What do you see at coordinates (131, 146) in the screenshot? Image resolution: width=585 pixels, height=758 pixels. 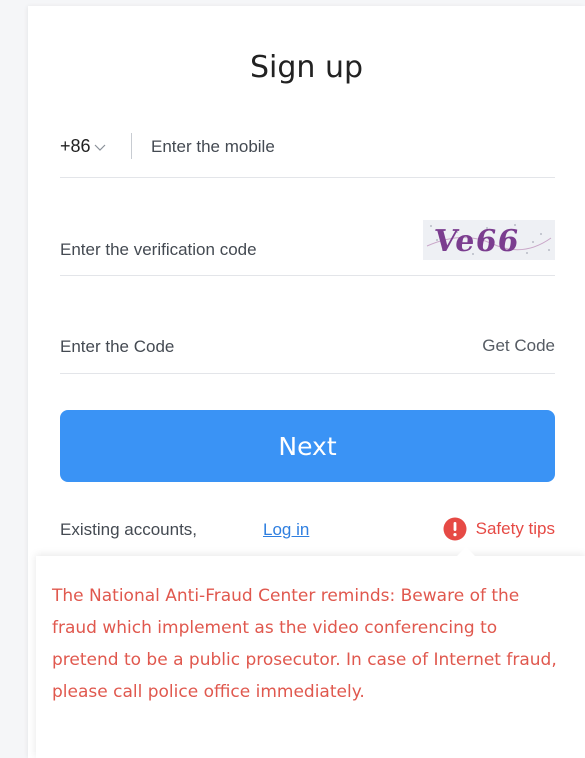 I see `country-code-divider` at bounding box center [131, 146].